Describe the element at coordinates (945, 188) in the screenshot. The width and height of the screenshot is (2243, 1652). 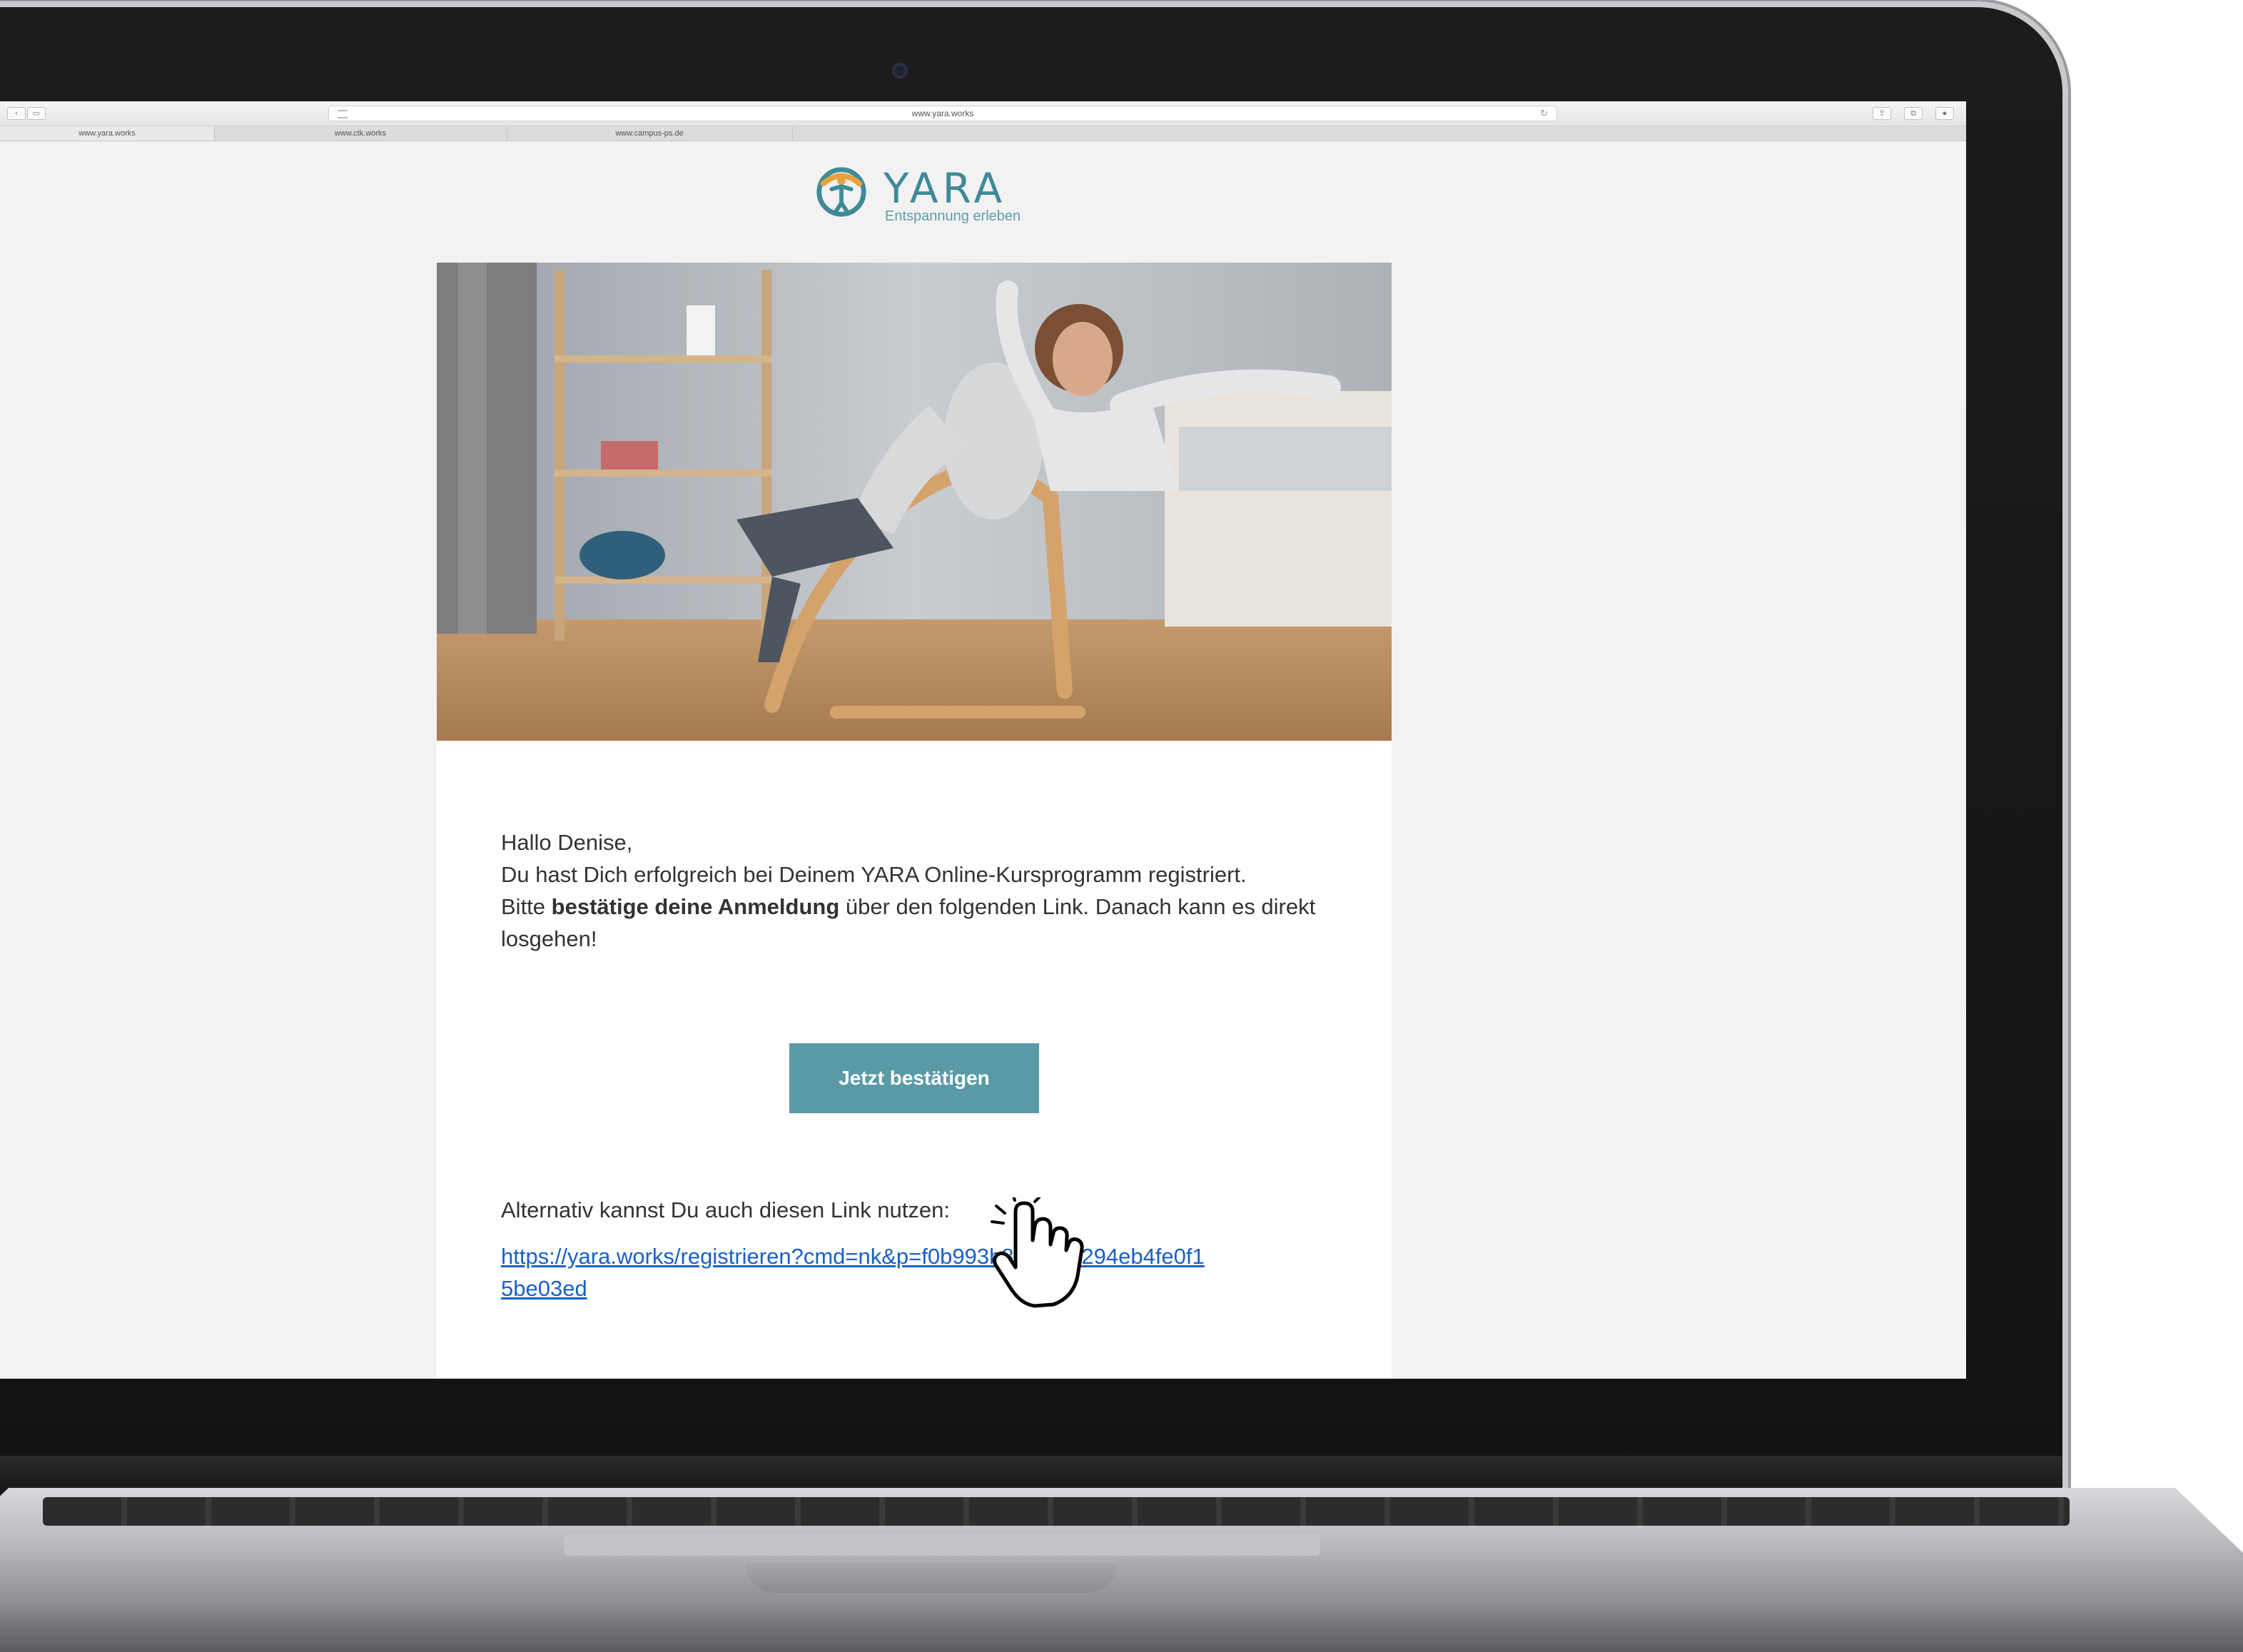
I see `brand-name: YARA` at that location.